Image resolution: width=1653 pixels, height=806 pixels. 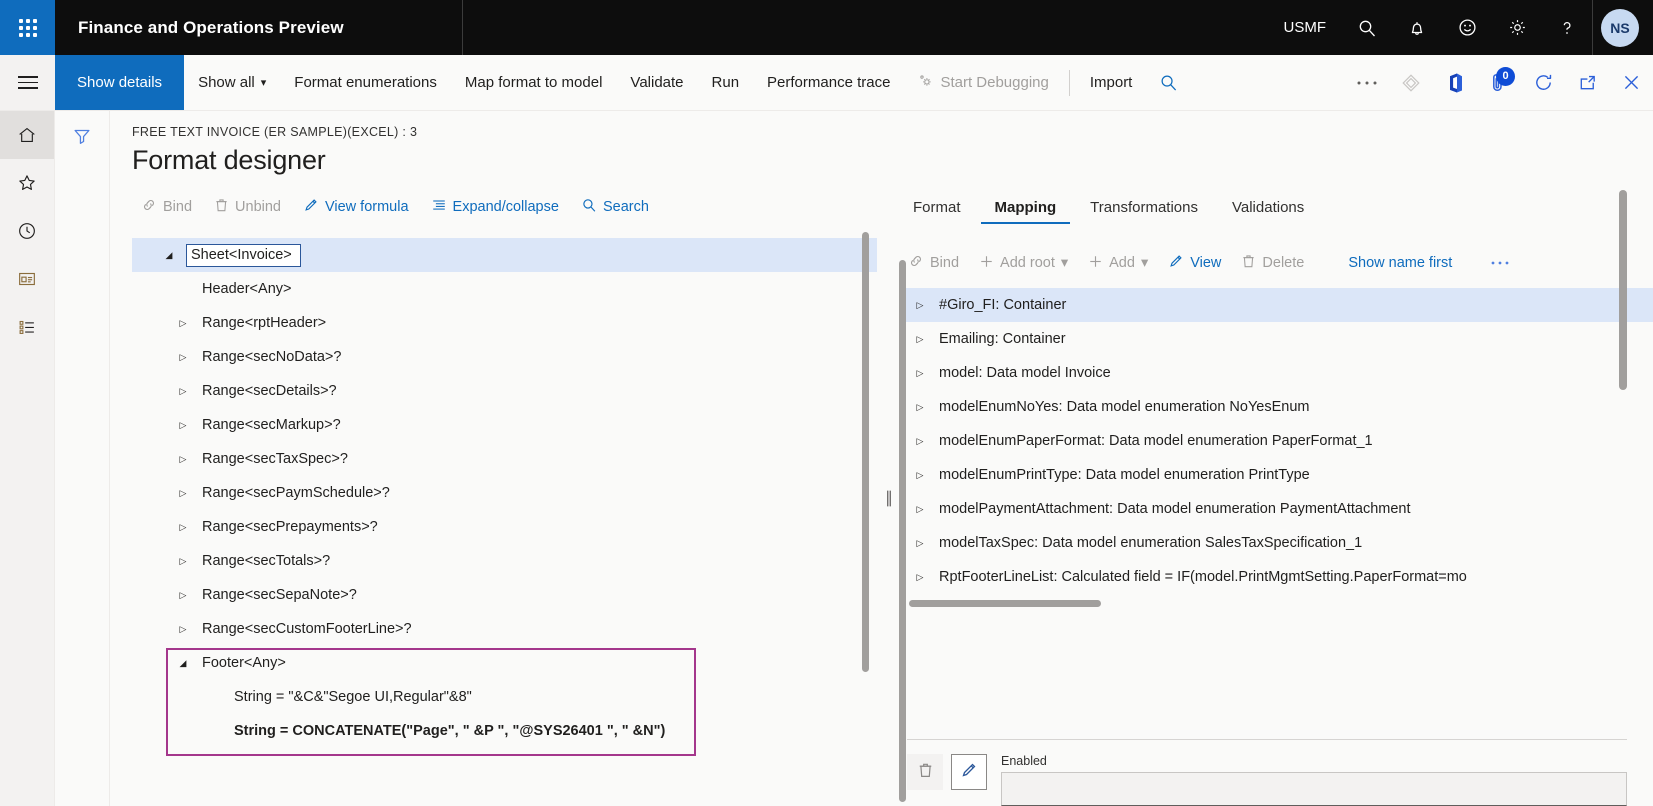 What do you see at coordinates (504, 425) in the screenshot?
I see `format-tree-node: ▷ Range<secMarkup>?` at bounding box center [504, 425].